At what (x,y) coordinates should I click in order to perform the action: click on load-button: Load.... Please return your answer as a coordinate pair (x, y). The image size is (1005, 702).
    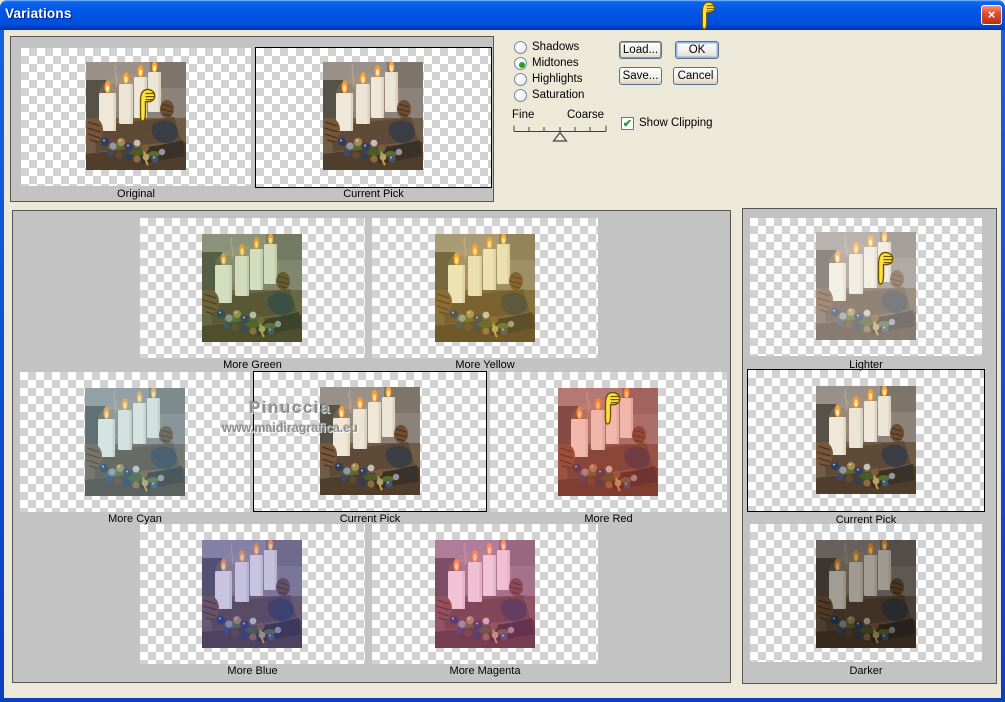
    Looking at the image, I should click on (640, 50).